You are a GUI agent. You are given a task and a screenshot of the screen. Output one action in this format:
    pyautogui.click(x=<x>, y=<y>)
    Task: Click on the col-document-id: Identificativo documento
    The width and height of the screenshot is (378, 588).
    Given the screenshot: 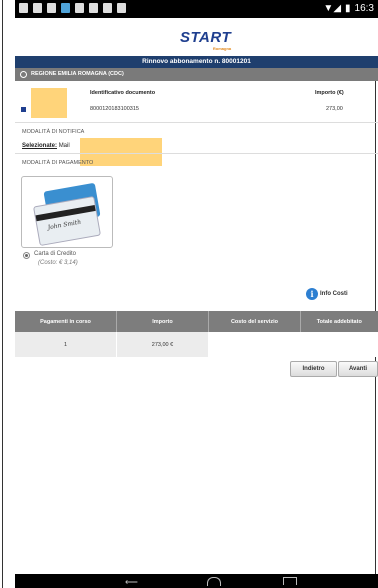 What is the action you would take?
    pyautogui.click(x=123, y=93)
    